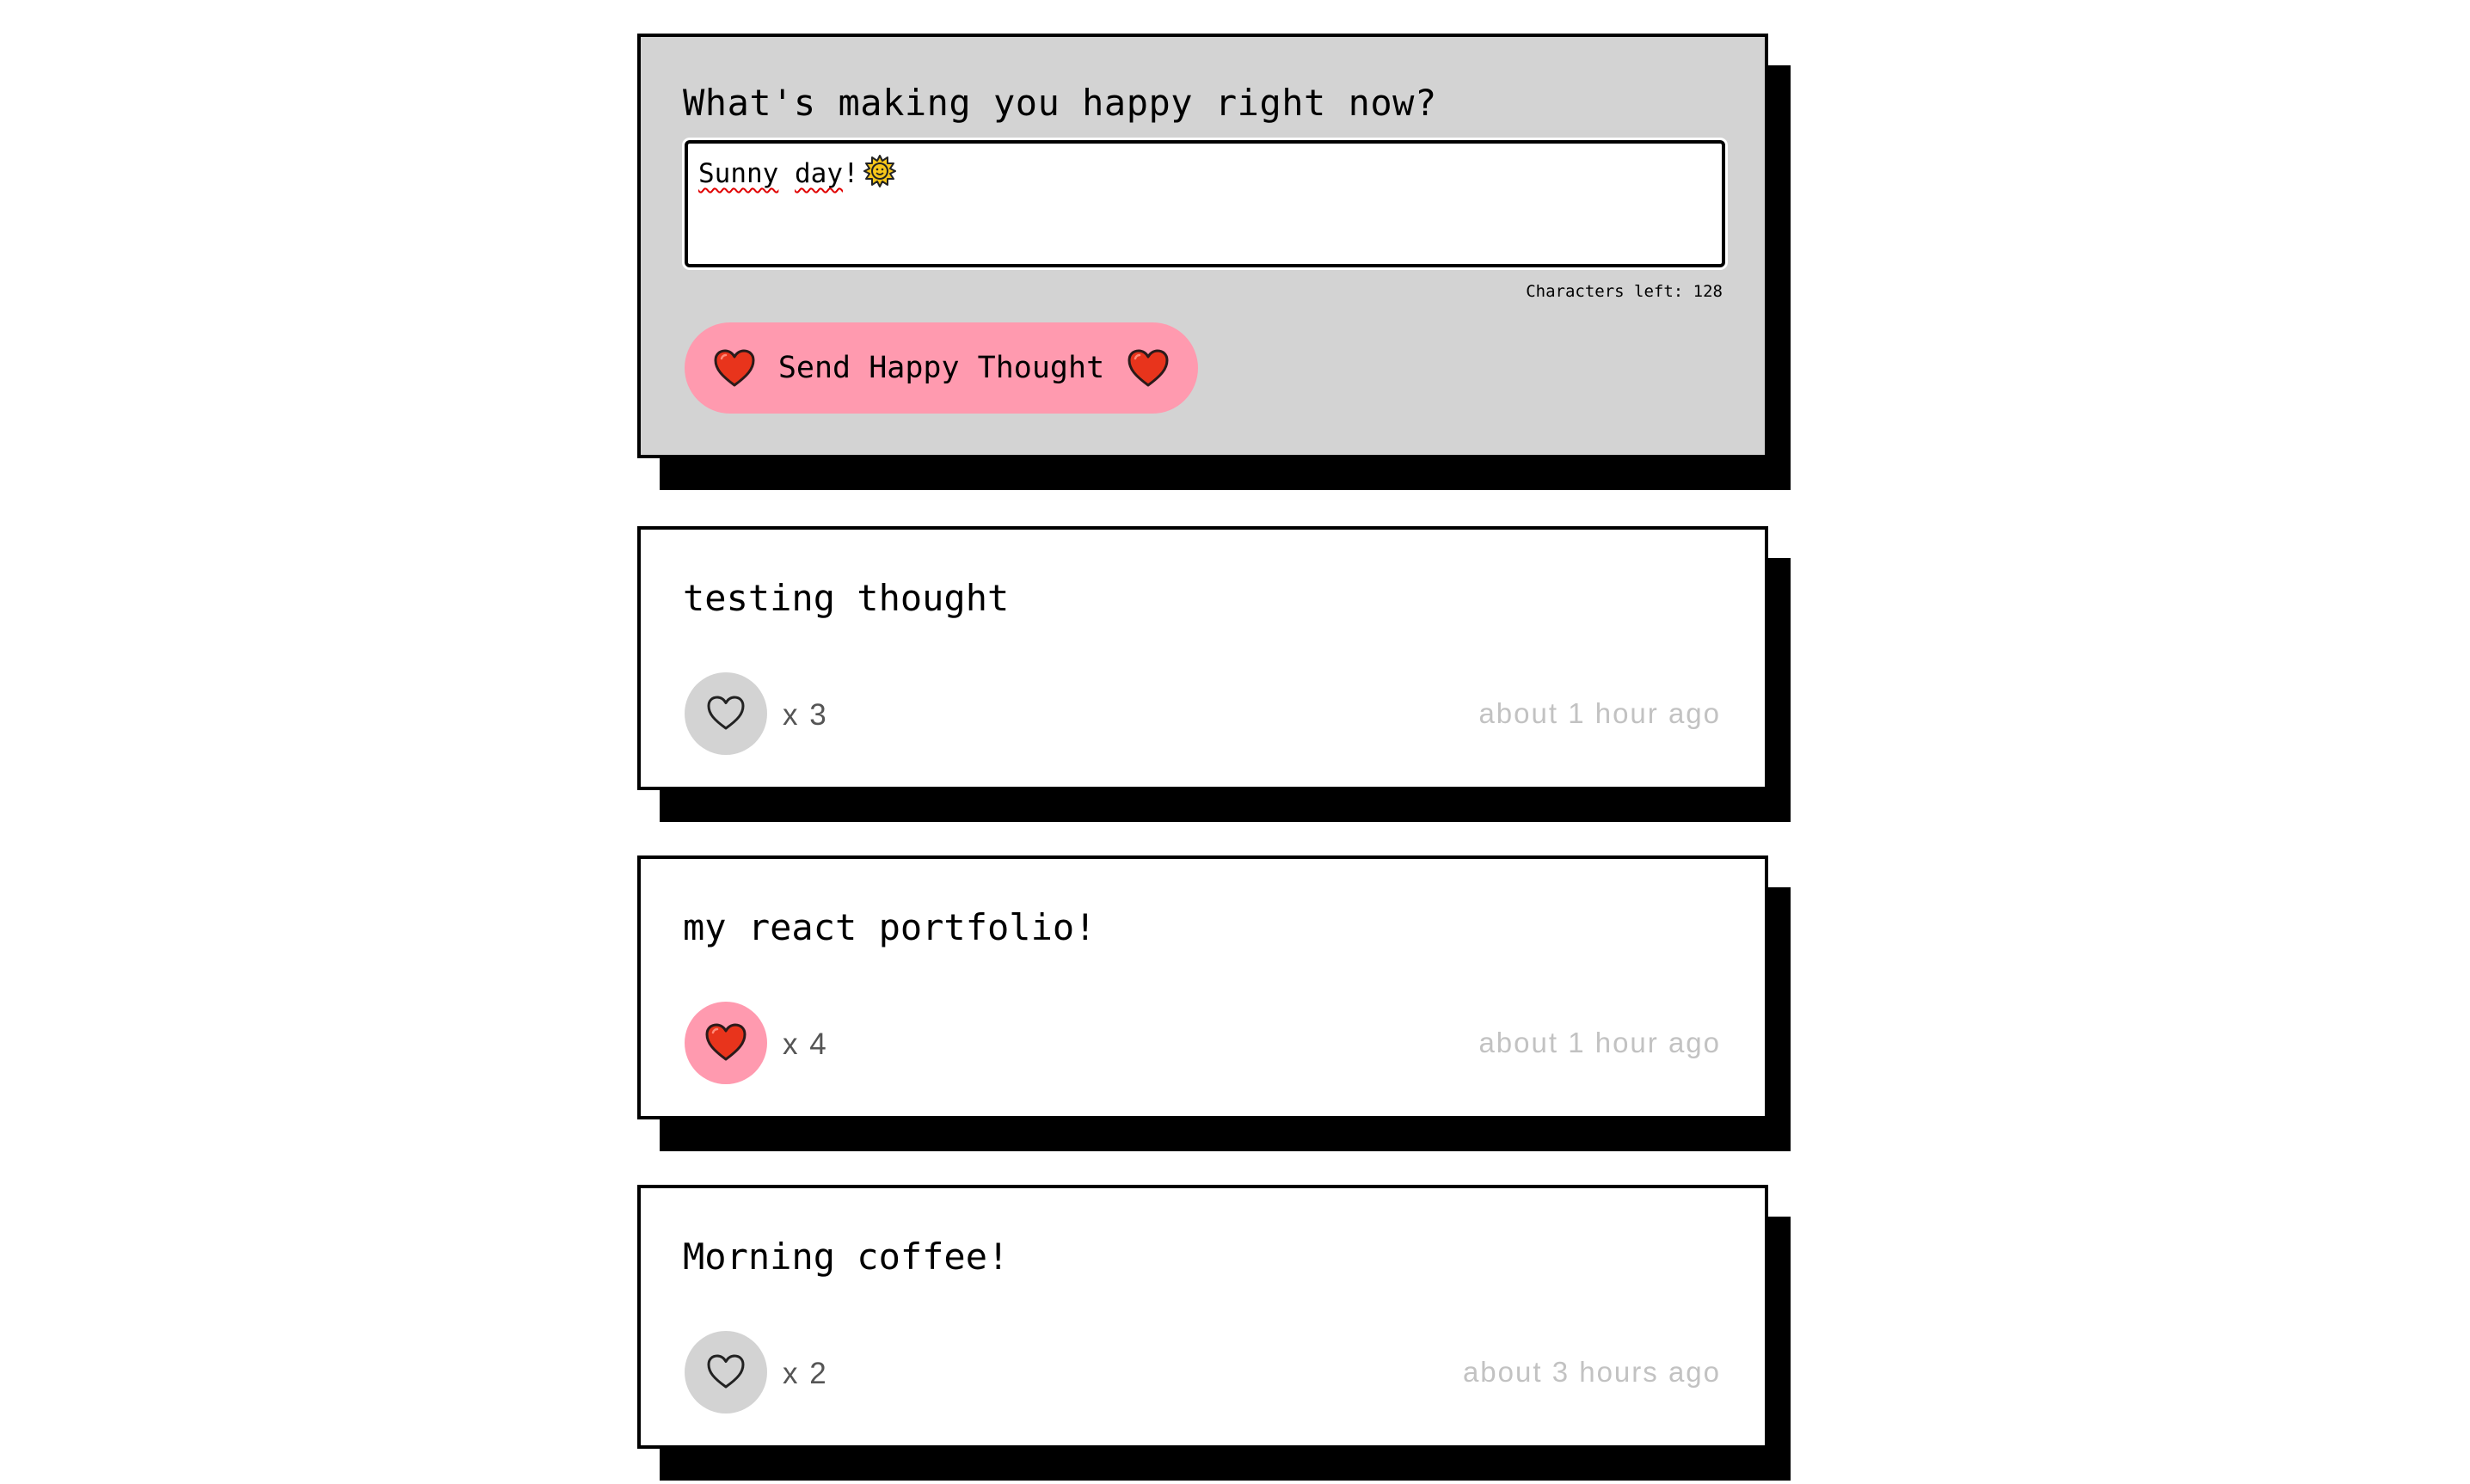 The height and width of the screenshot is (1484, 2470). I want to click on thought-message: Morning coffee!, so click(846, 1257).